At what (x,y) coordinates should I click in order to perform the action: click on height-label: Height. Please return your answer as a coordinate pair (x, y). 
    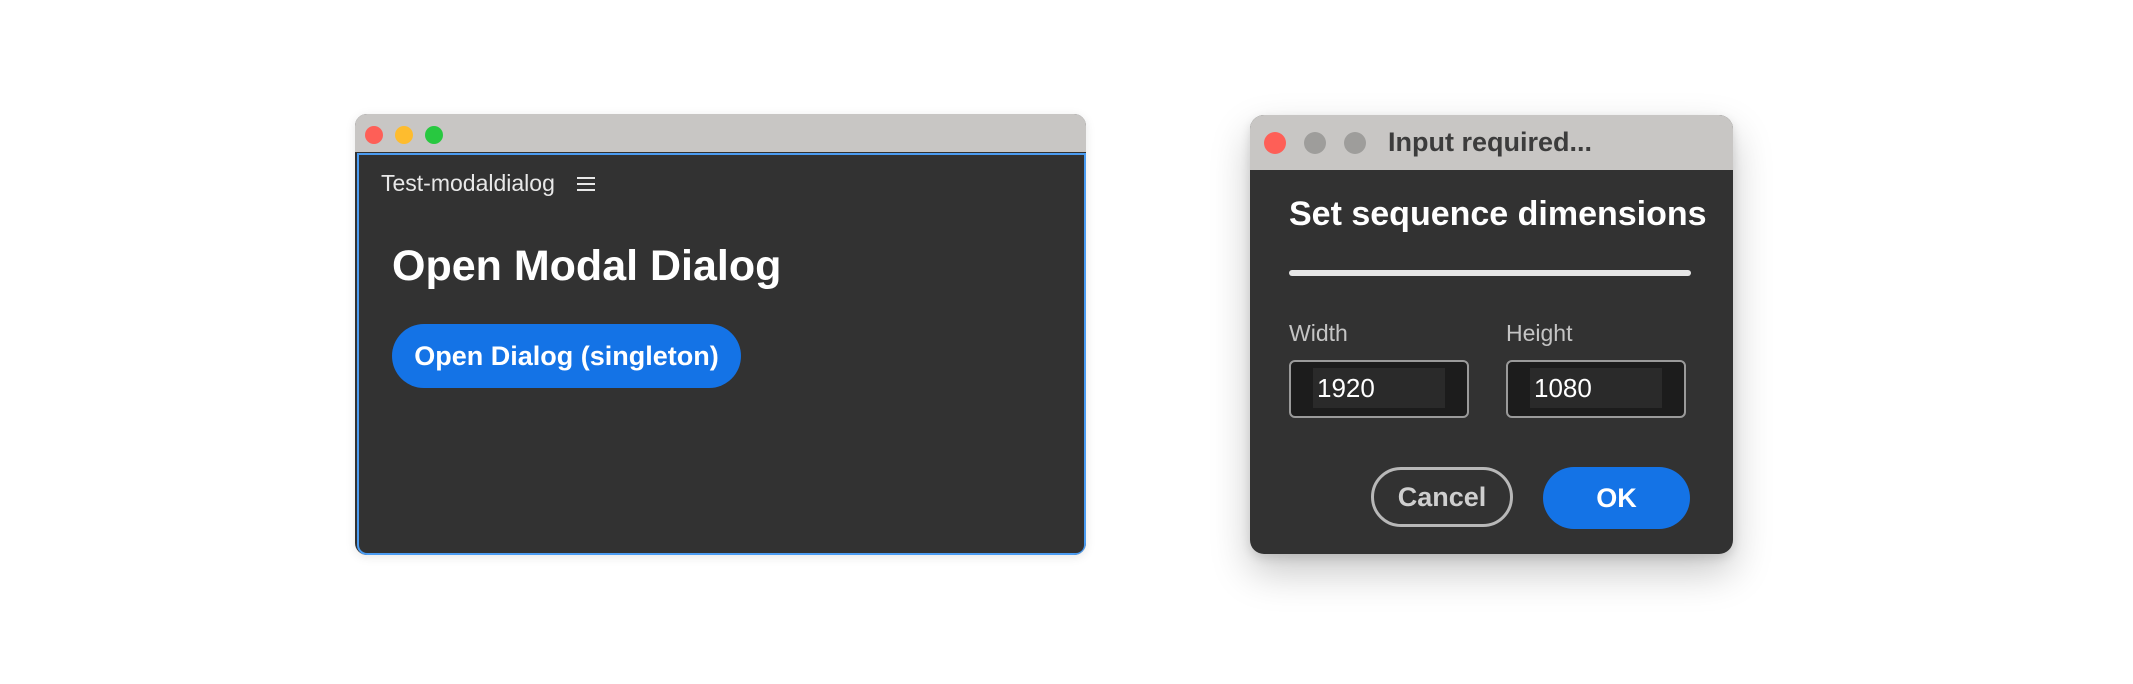
    Looking at the image, I should click on (1539, 333).